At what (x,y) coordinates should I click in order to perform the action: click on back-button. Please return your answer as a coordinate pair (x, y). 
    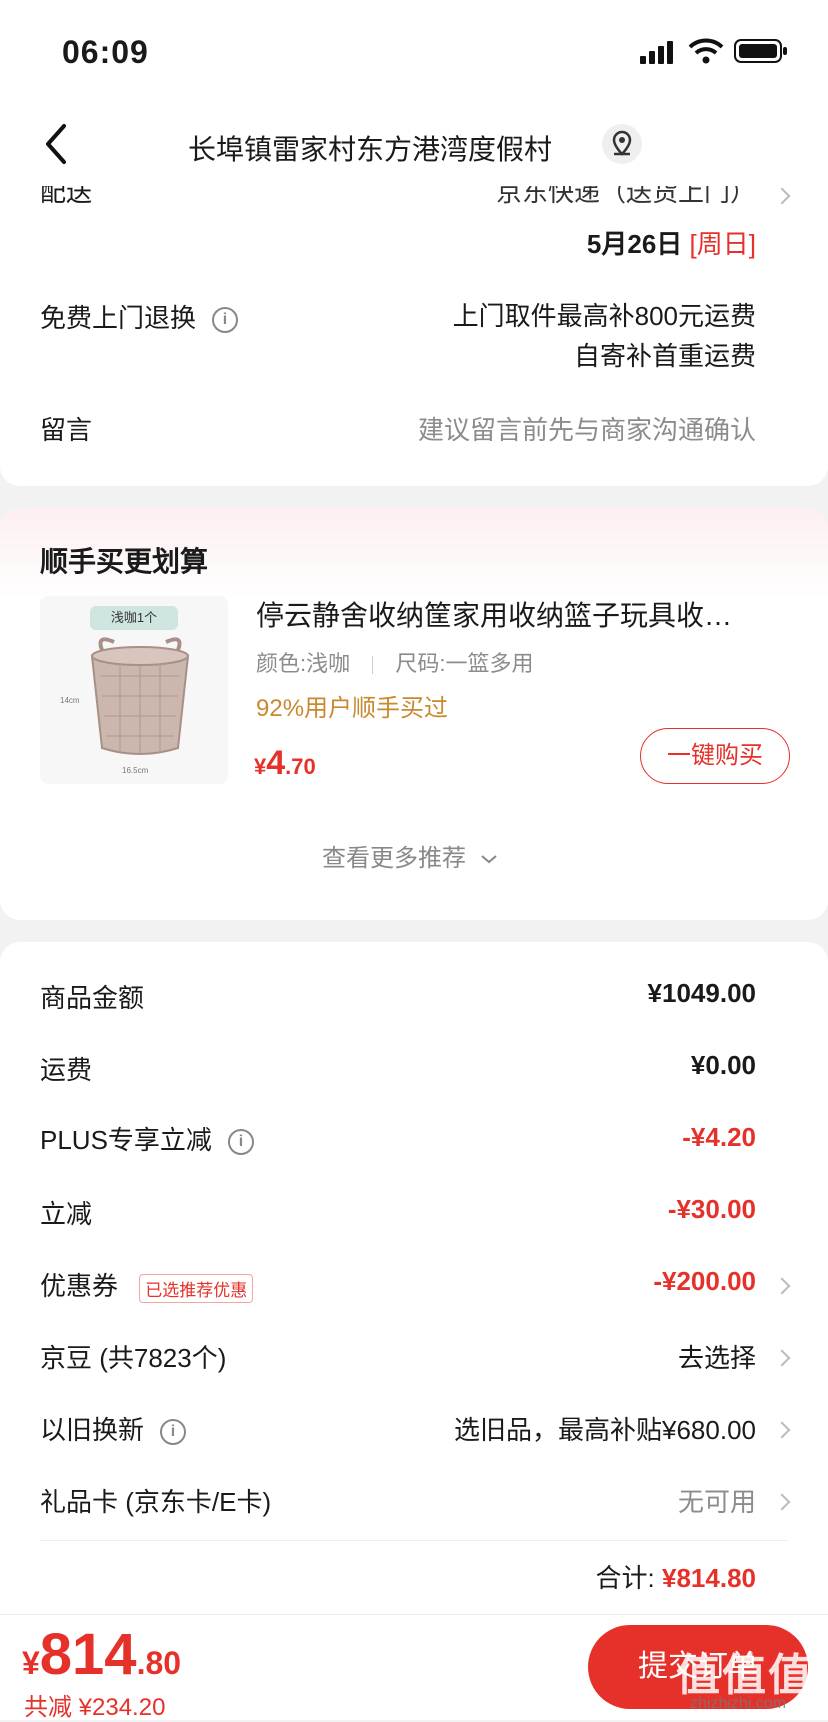
    Looking at the image, I should click on (56, 144).